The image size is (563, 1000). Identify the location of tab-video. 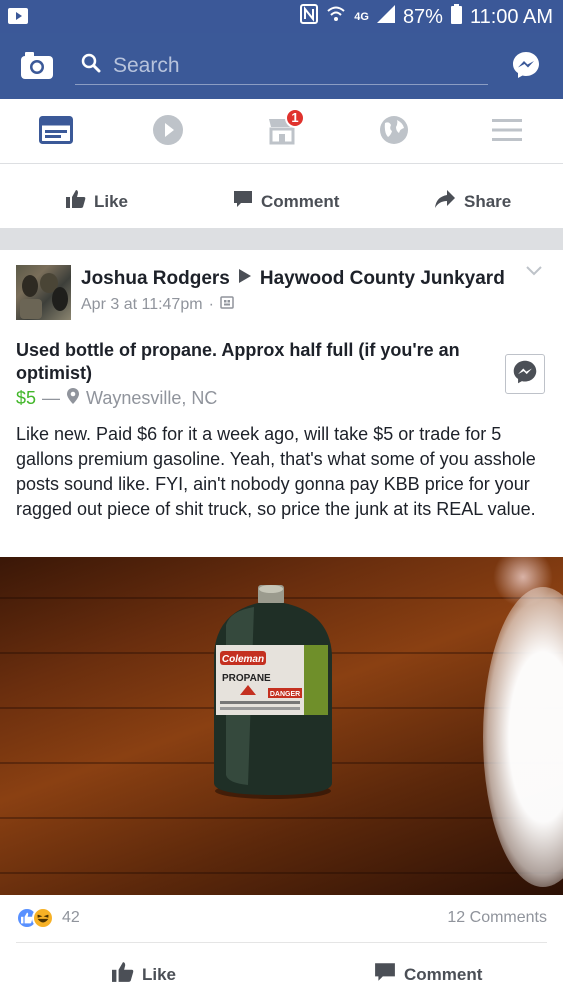
(168, 132).